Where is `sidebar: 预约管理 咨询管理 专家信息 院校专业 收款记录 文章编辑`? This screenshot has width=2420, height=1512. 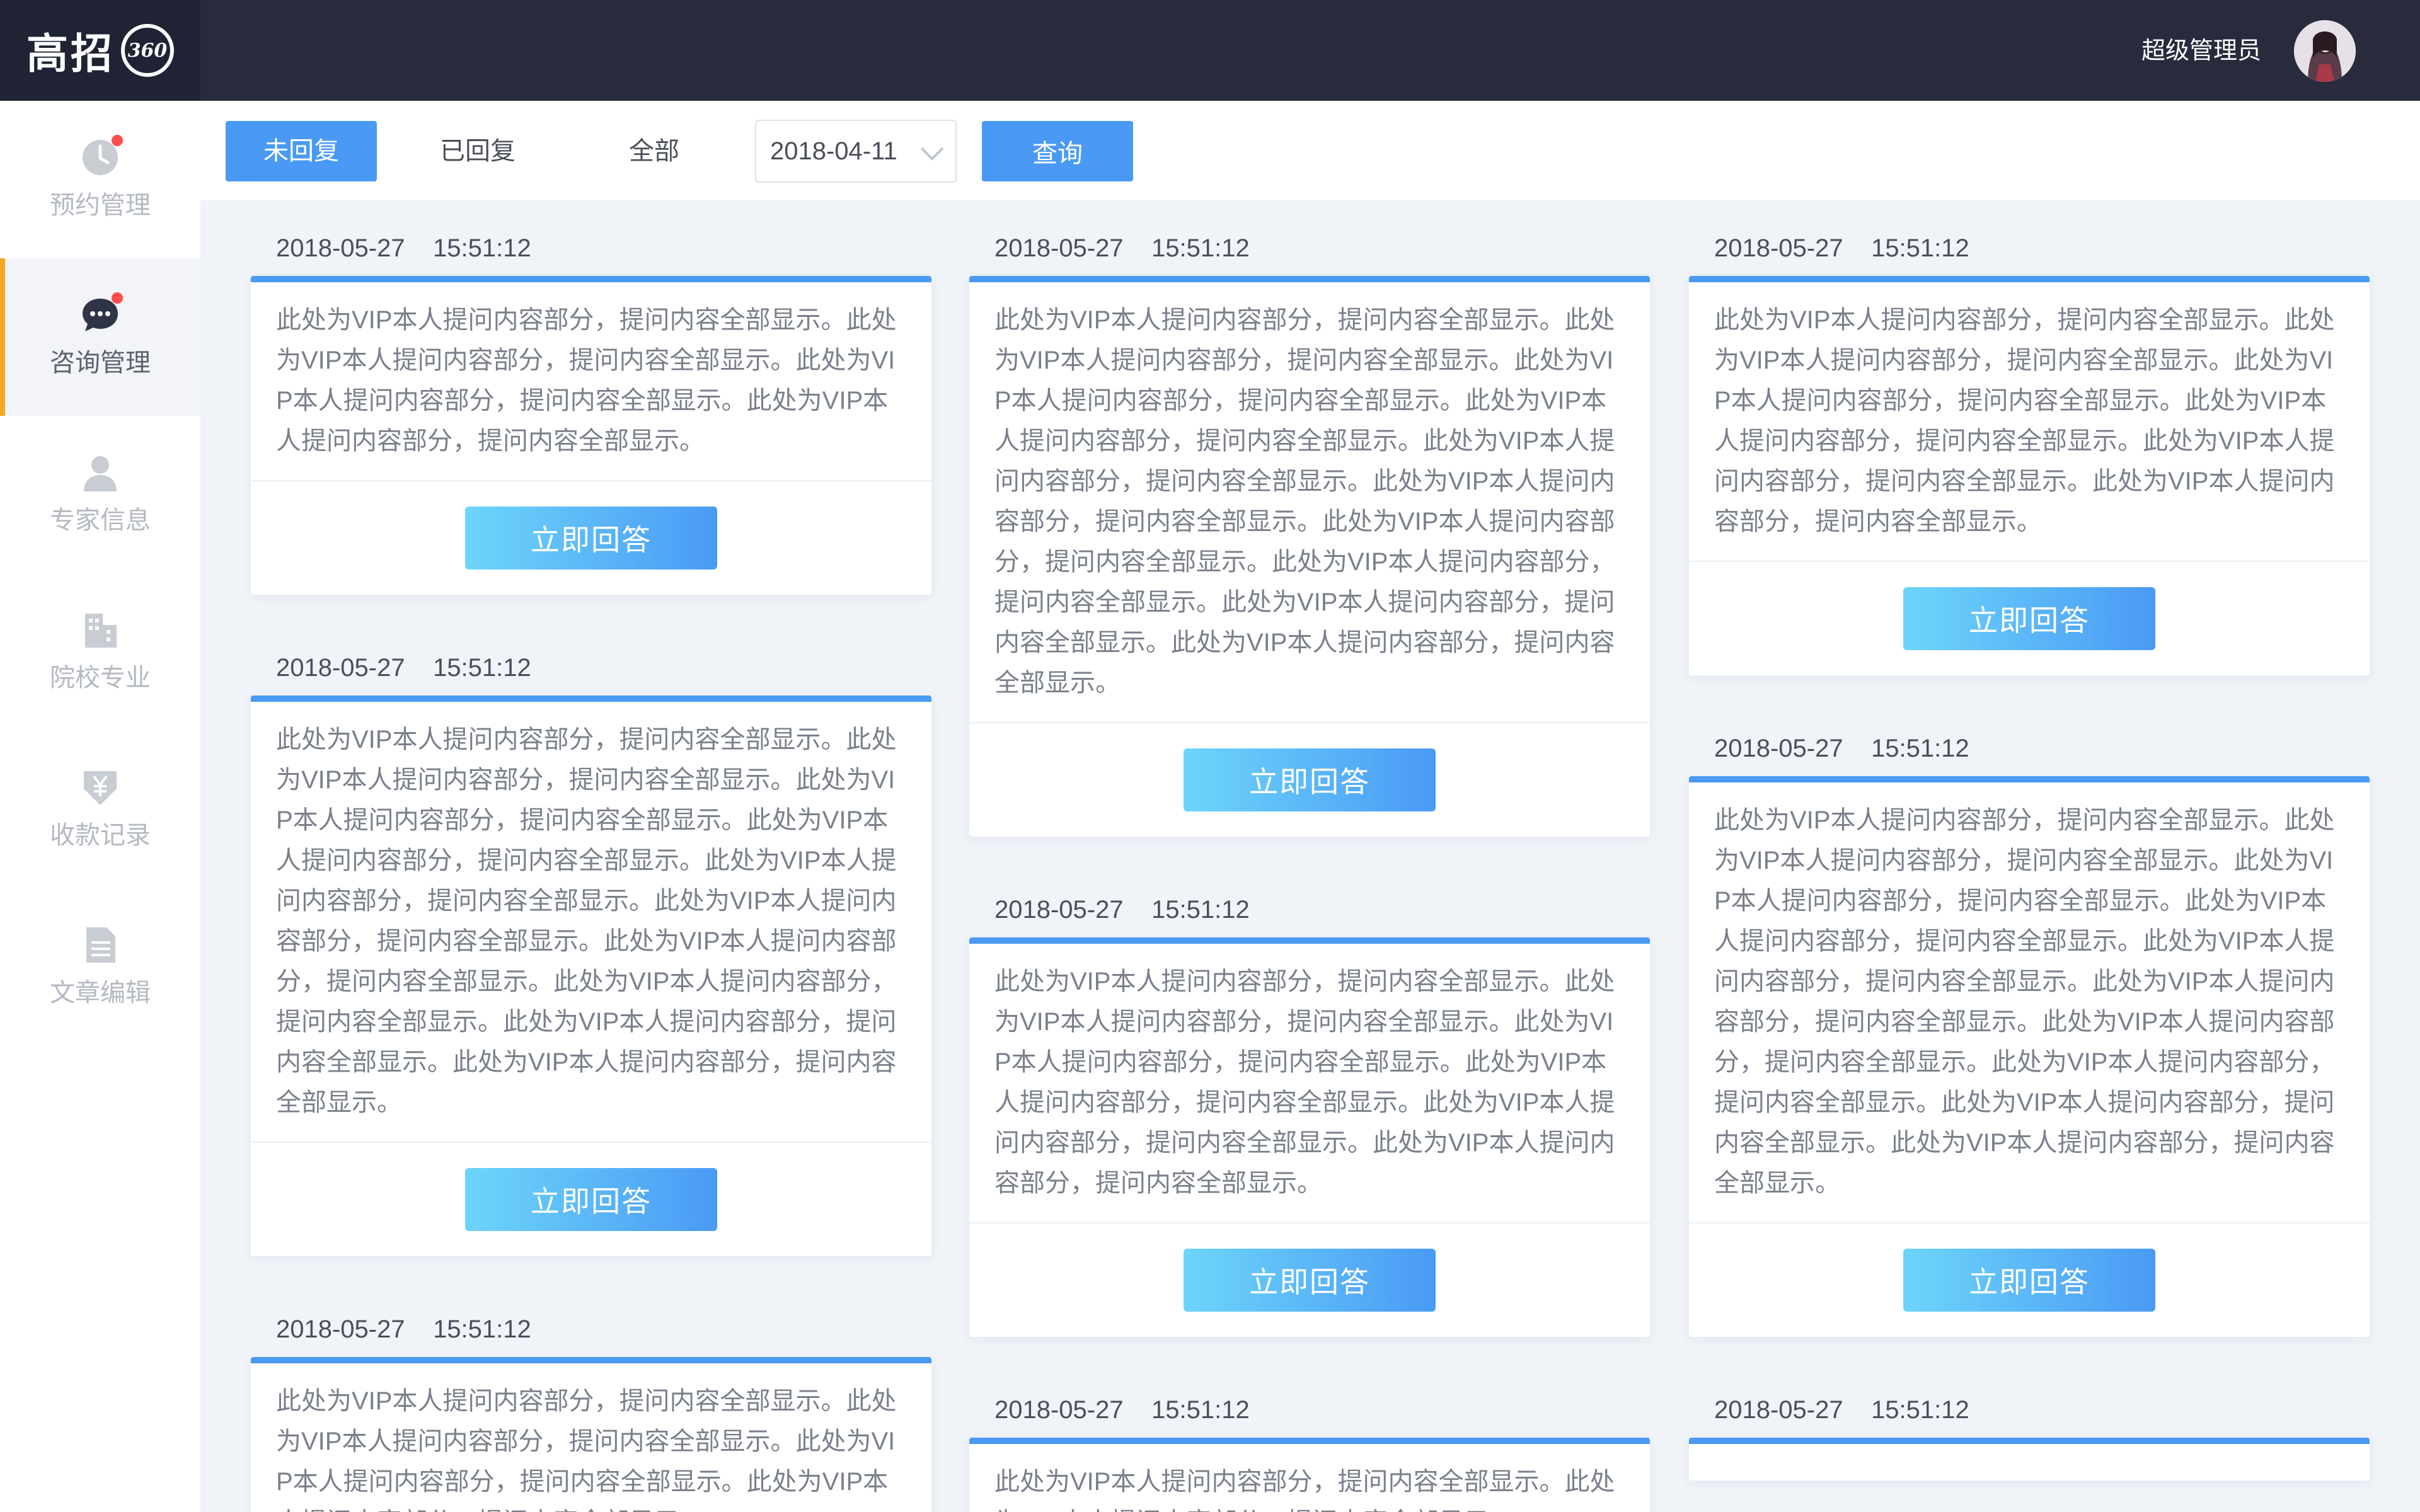
sidebar: 预约管理 咨询管理 专家信息 院校专业 收款记录 文章编辑 is located at coordinates (100, 806).